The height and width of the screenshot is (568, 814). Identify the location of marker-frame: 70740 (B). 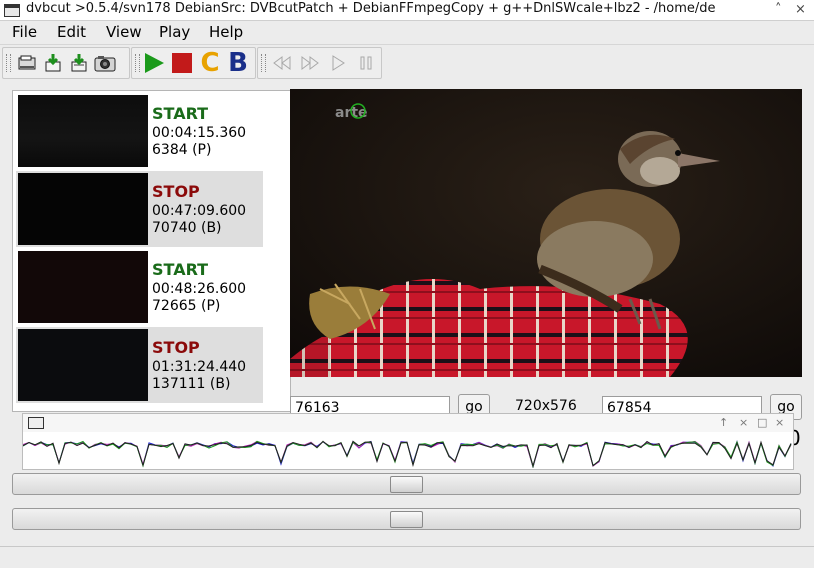
(187, 228).